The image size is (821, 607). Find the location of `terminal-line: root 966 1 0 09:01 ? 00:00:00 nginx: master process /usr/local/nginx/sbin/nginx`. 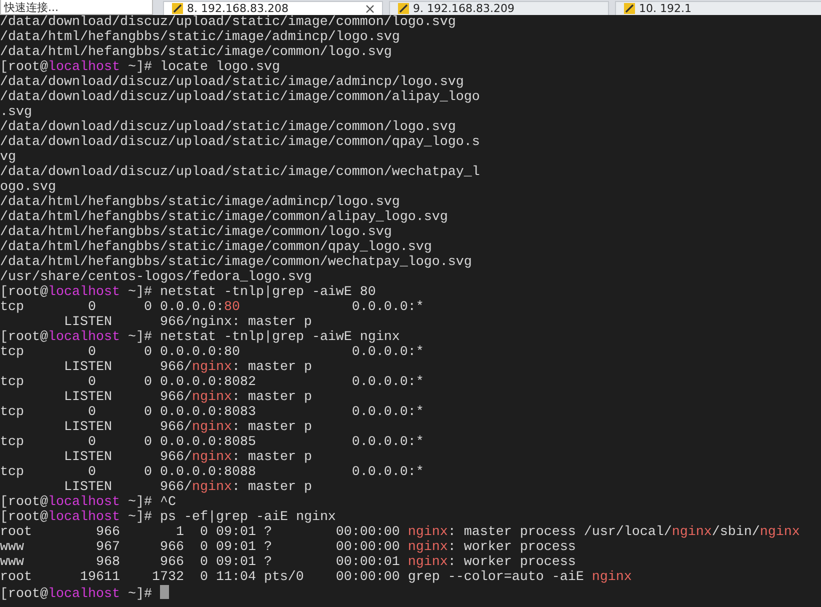

terminal-line: root 966 1 0 09:01 ? 00:00:00 nginx: master process /usr/local/nginx/sbin/nginx is located at coordinates (400, 532).